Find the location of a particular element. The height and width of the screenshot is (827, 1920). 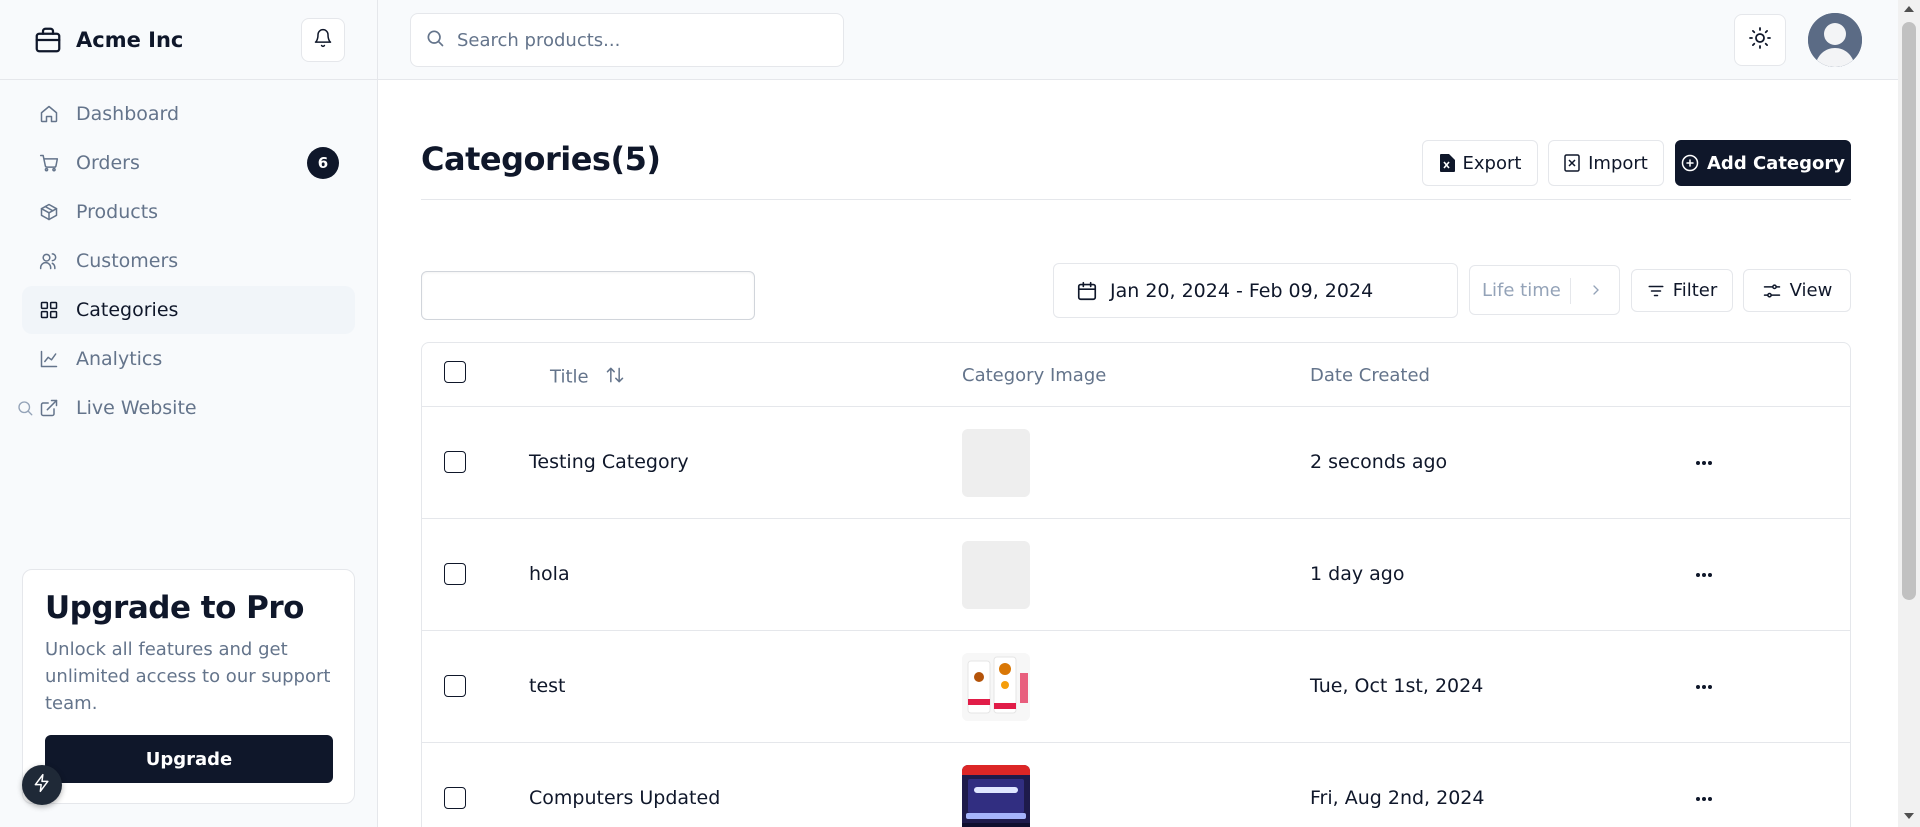

import-label: Import is located at coordinates (1618, 163).